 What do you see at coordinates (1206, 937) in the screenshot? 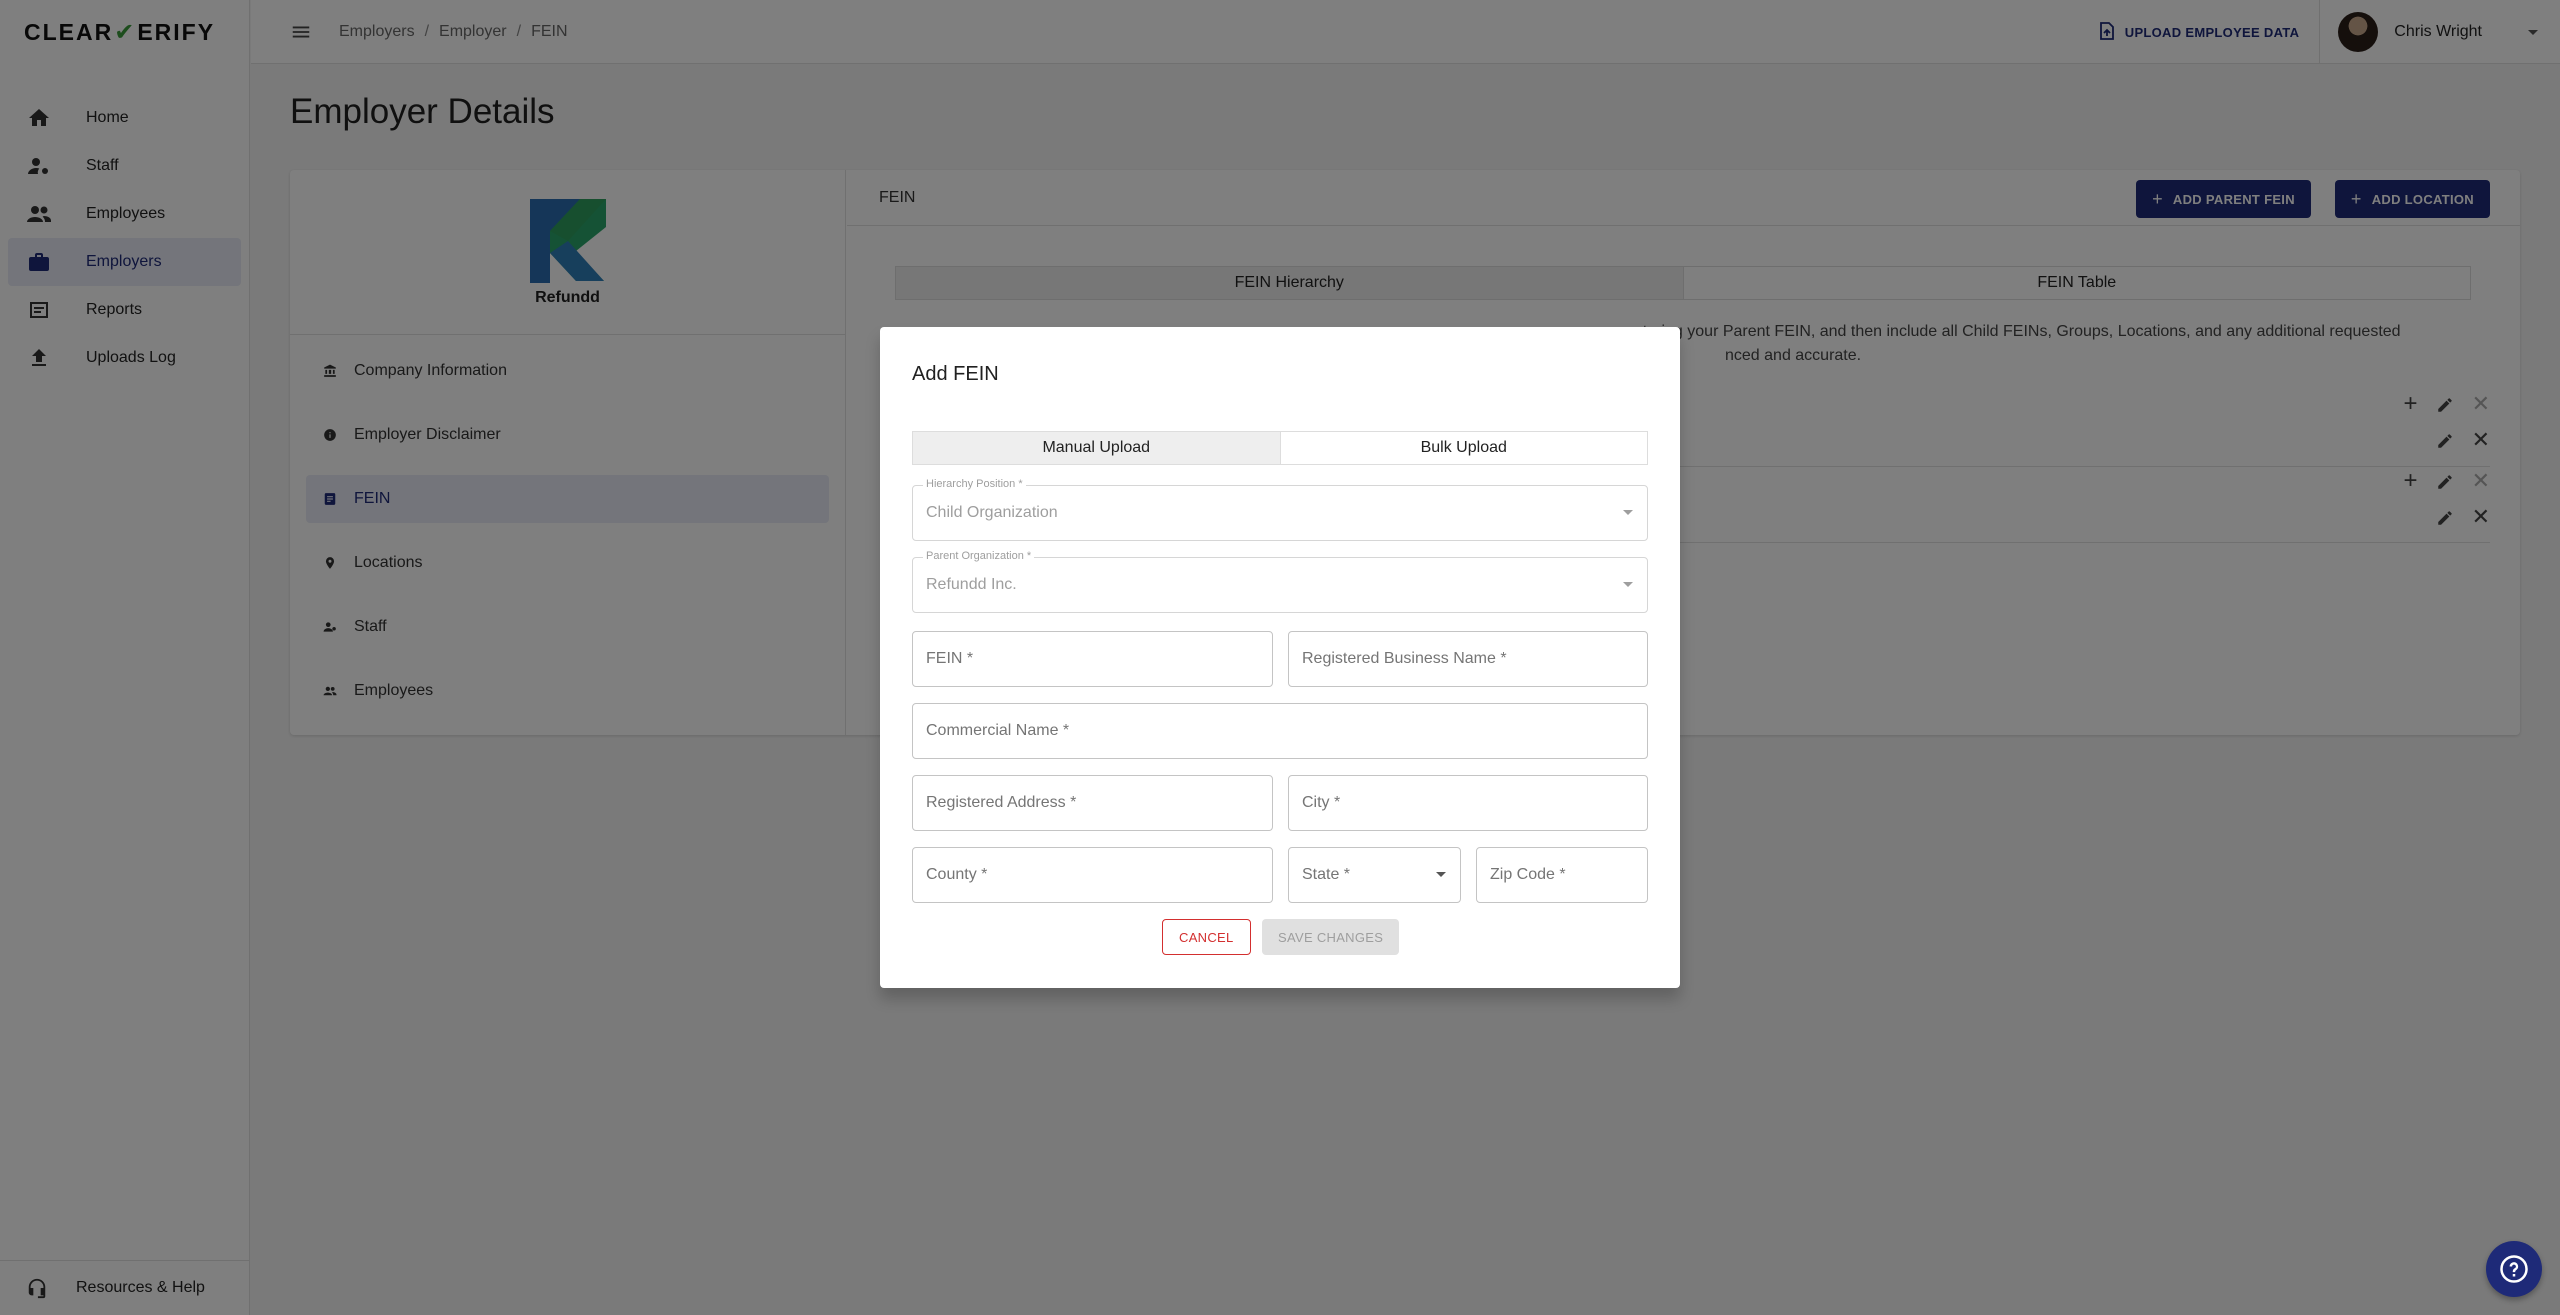
I see `cancel-button: CANCEL` at bounding box center [1206, 937].